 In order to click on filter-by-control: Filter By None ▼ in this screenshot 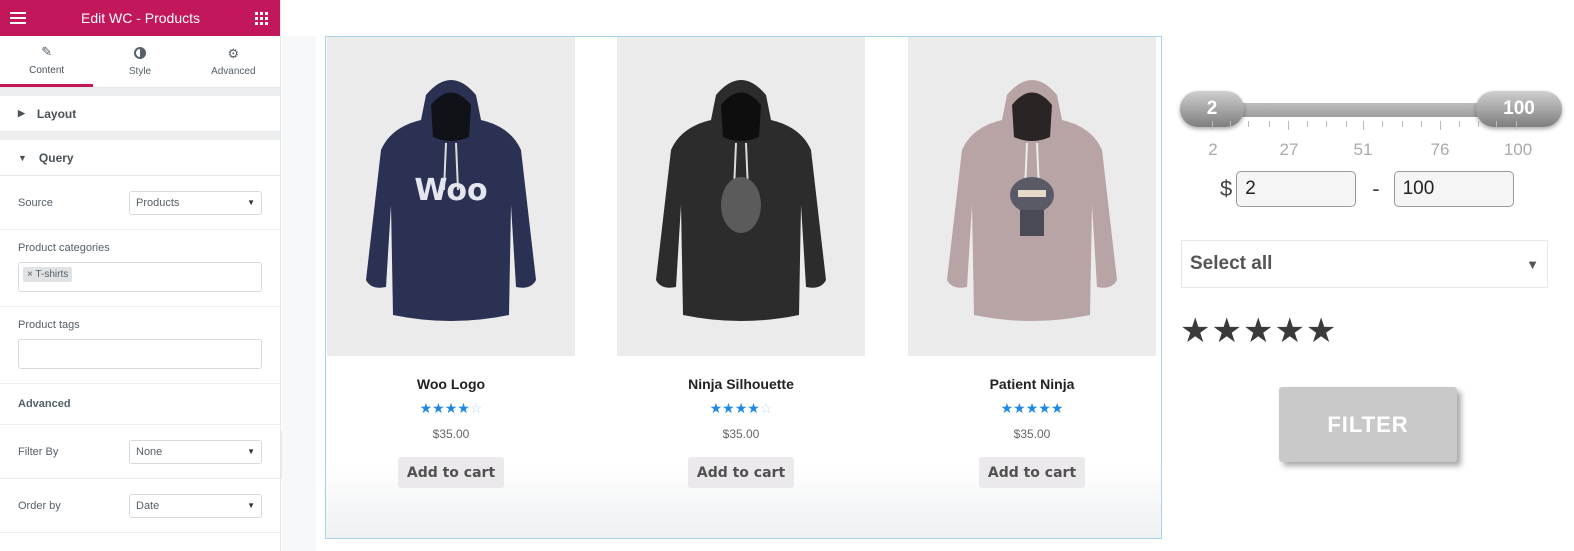, I will do `click(140, 452)`.